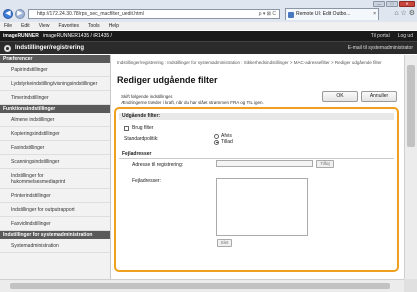 This screenshot has height=292, width=417. Describe the element at coordinates (167, 80) in the screenshot. I see `page-title: Rediger udgående filter` at that location.